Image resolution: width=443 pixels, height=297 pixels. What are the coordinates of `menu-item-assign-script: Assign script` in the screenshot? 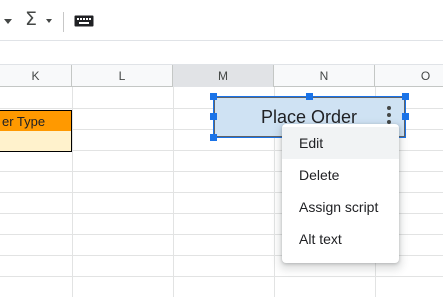 It's located at (340, 207).